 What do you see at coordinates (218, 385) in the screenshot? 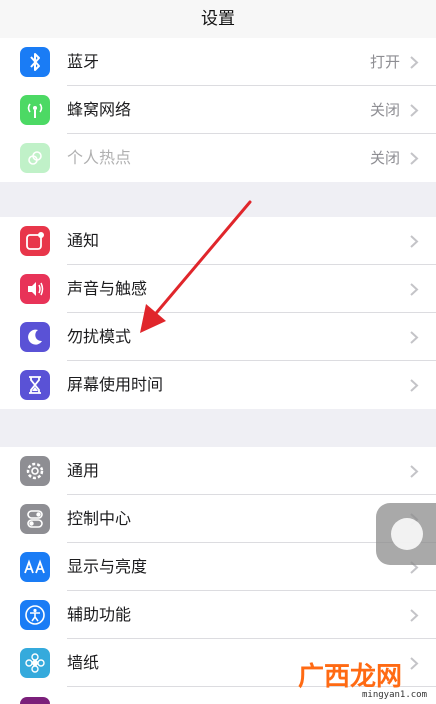
I see `settings-row-screen-time: 屏幕使用时间` at bounding box center [218, 385].